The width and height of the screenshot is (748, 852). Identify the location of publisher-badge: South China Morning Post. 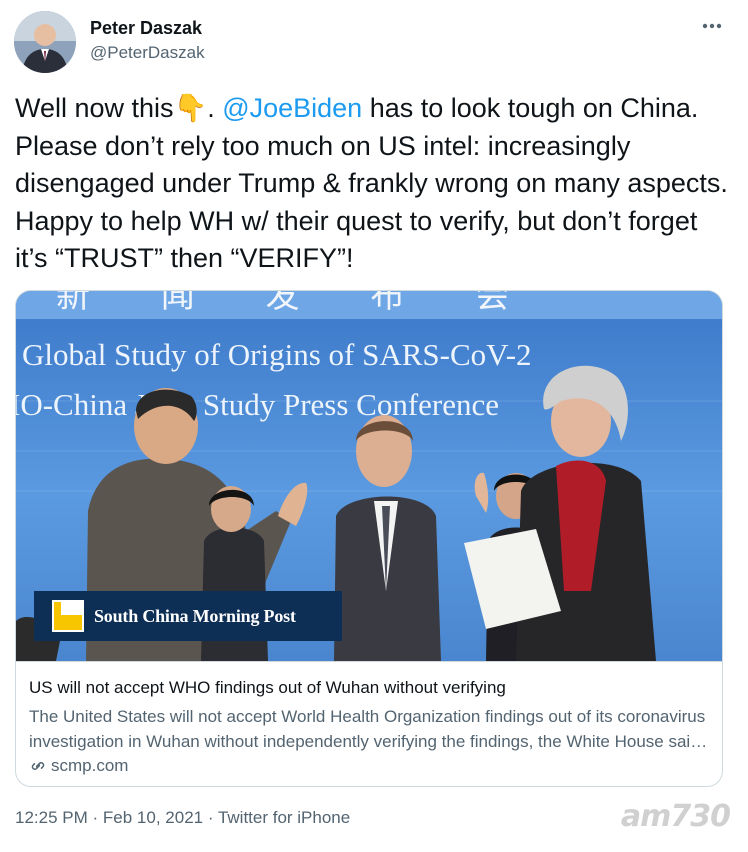
(188, 616).